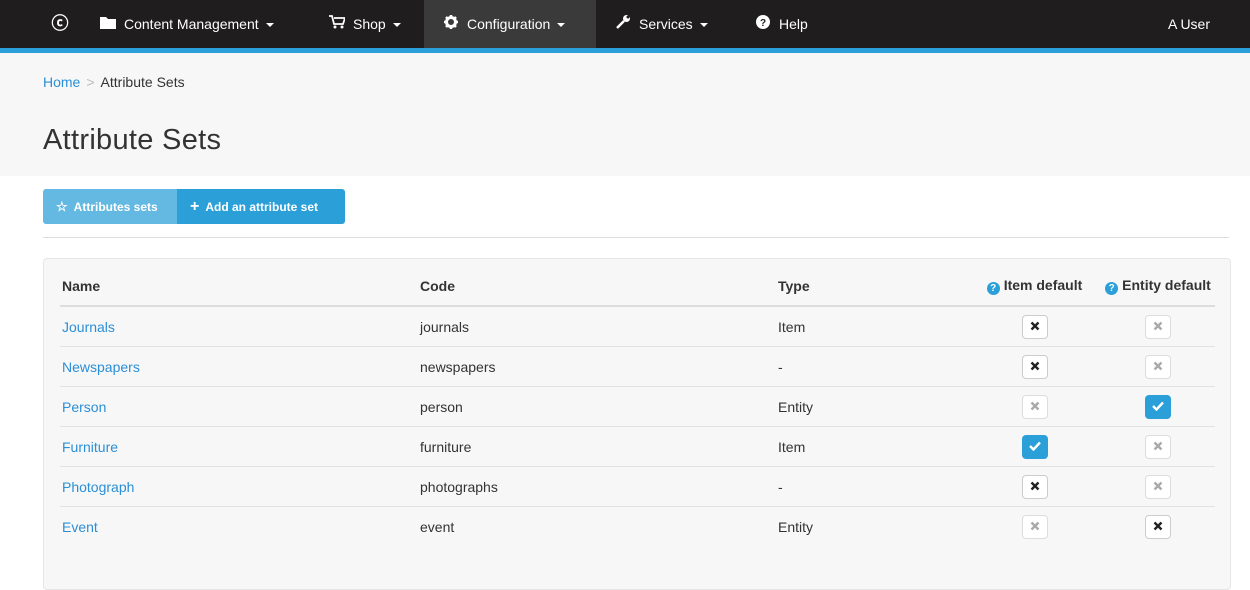 This screenshot has height=590, width=1250. Describe the element at coordinates (873, 326) in the screenshot. I see `type-cell: Item` at that location.